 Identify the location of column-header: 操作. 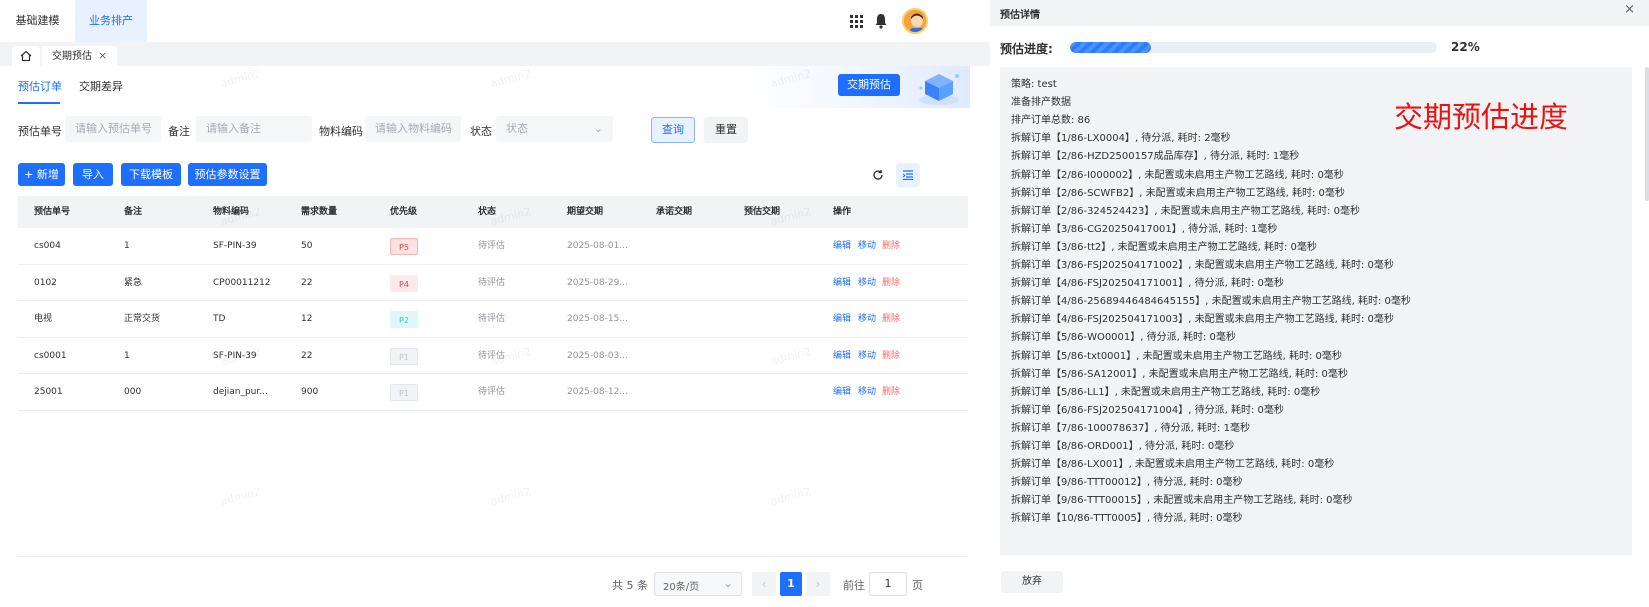
(842, 212).